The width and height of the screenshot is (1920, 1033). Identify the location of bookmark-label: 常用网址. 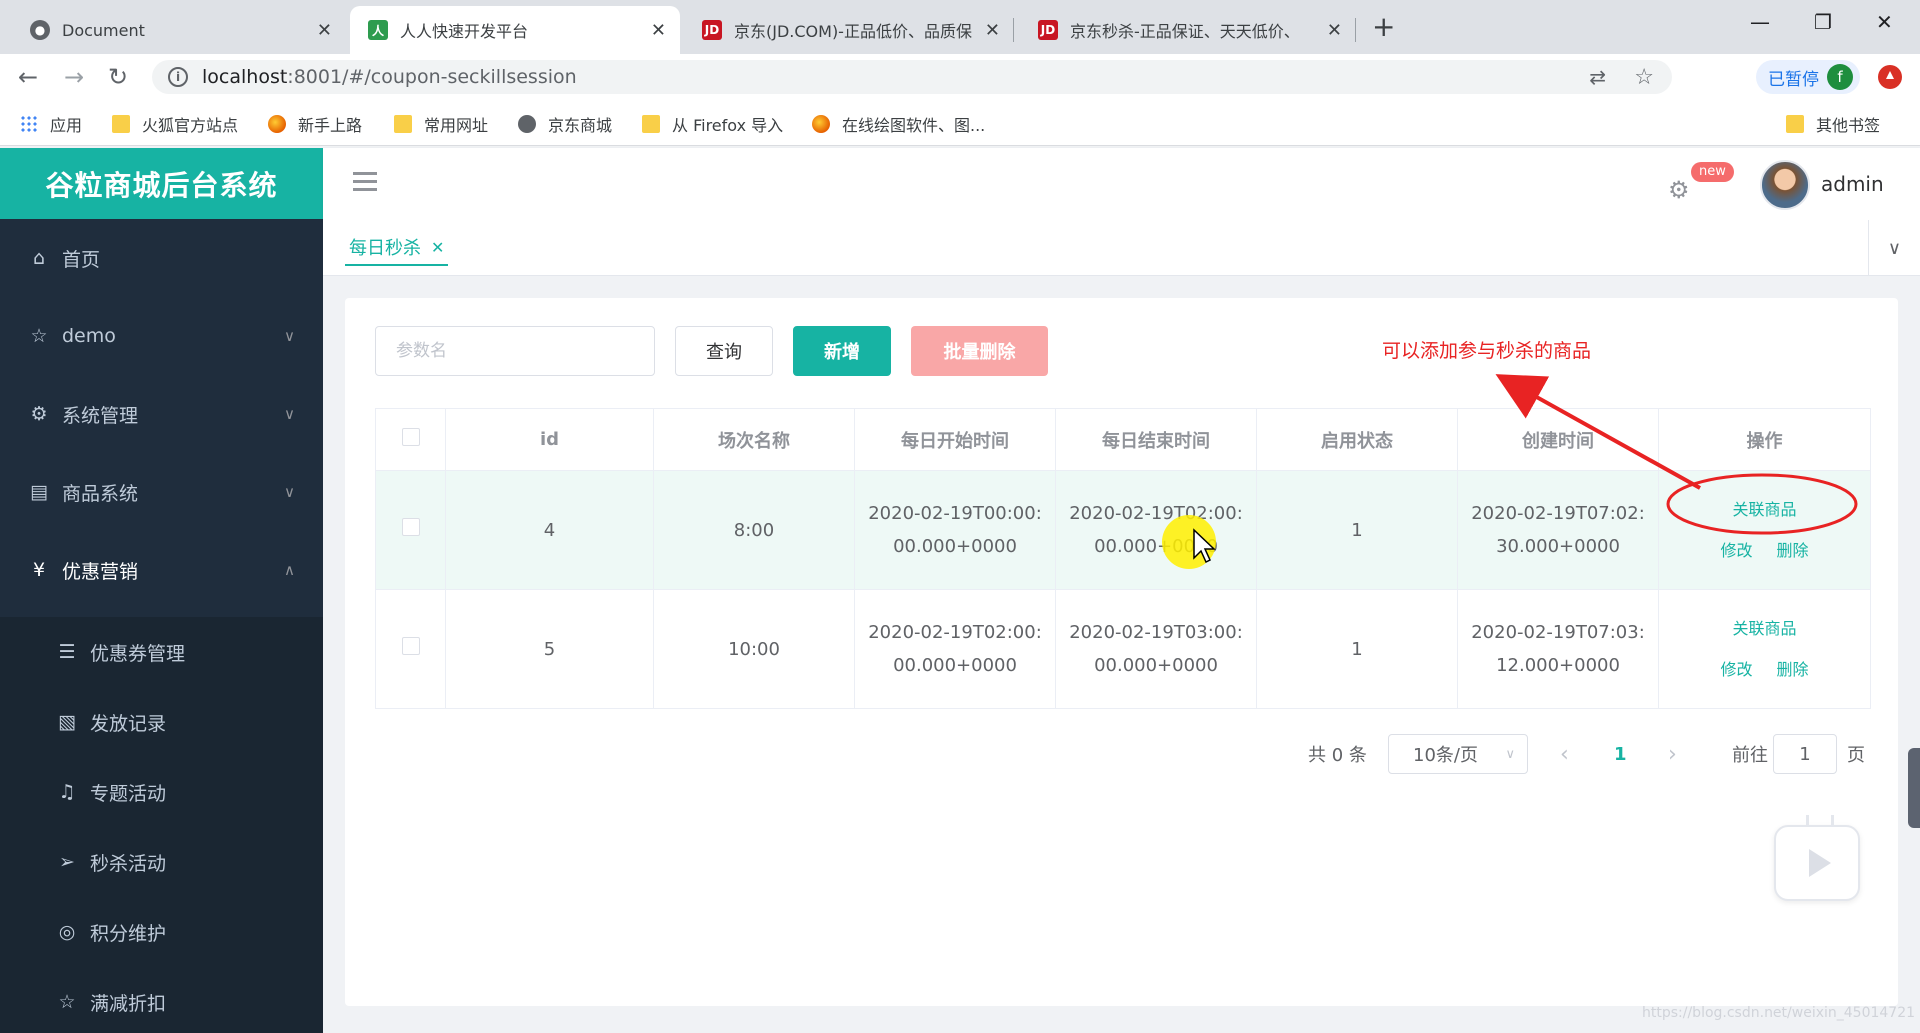
(456, 125).